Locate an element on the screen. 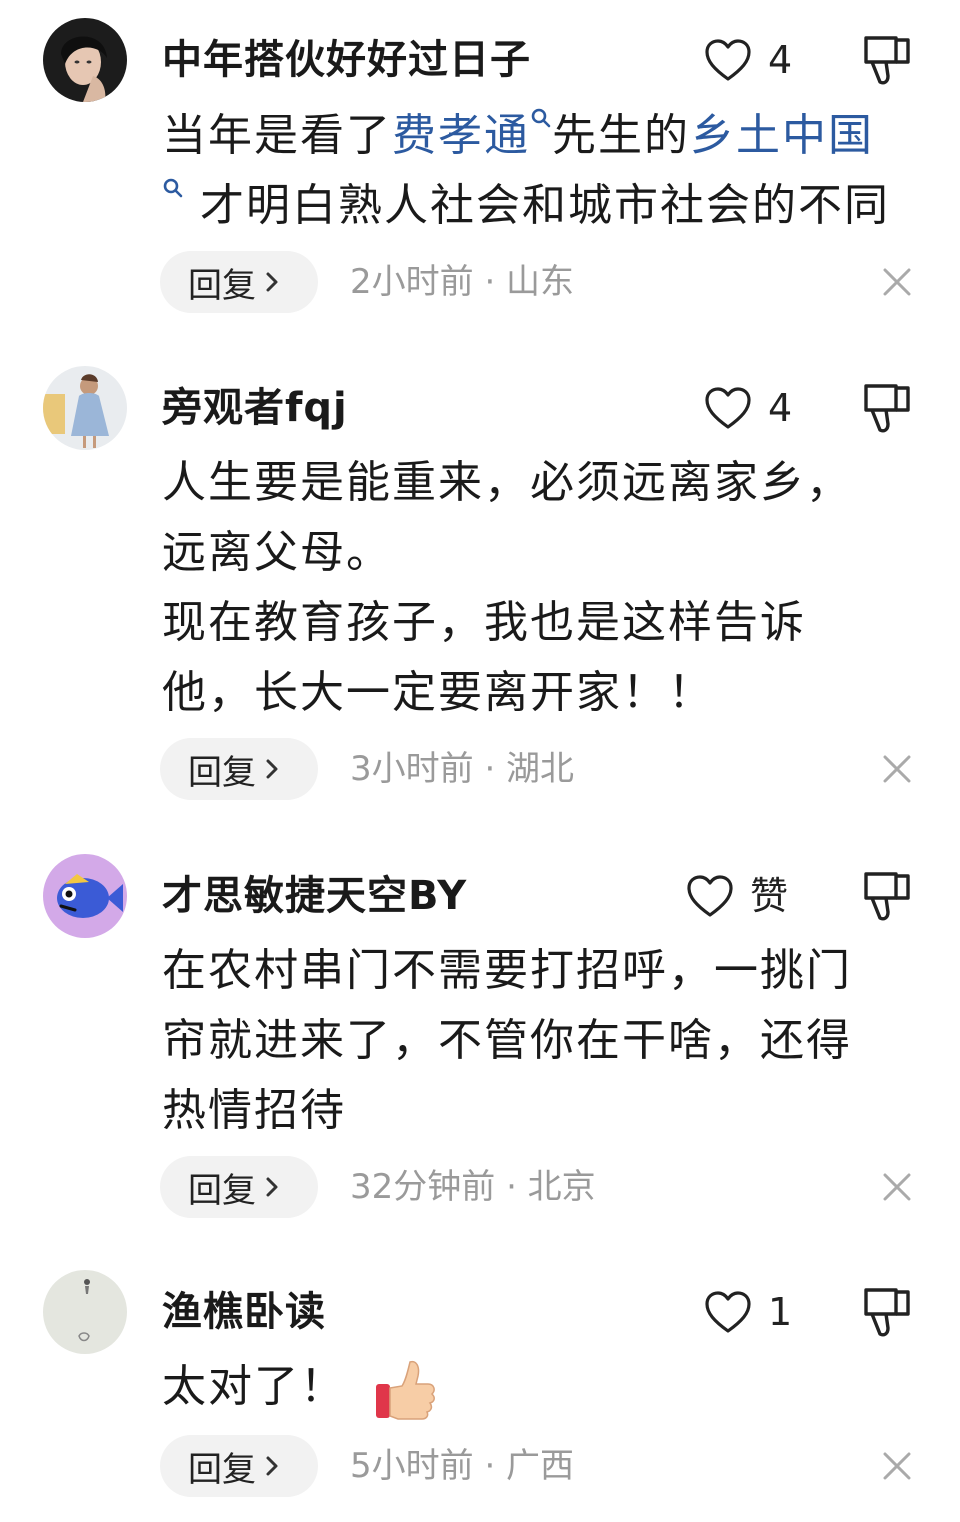 The image size is (960, 1522). comment-text: 当年是看了费孝通 先生的乡土中国 才明白熟人社会和城市社会的不同 is located at coordinates (542, 171).